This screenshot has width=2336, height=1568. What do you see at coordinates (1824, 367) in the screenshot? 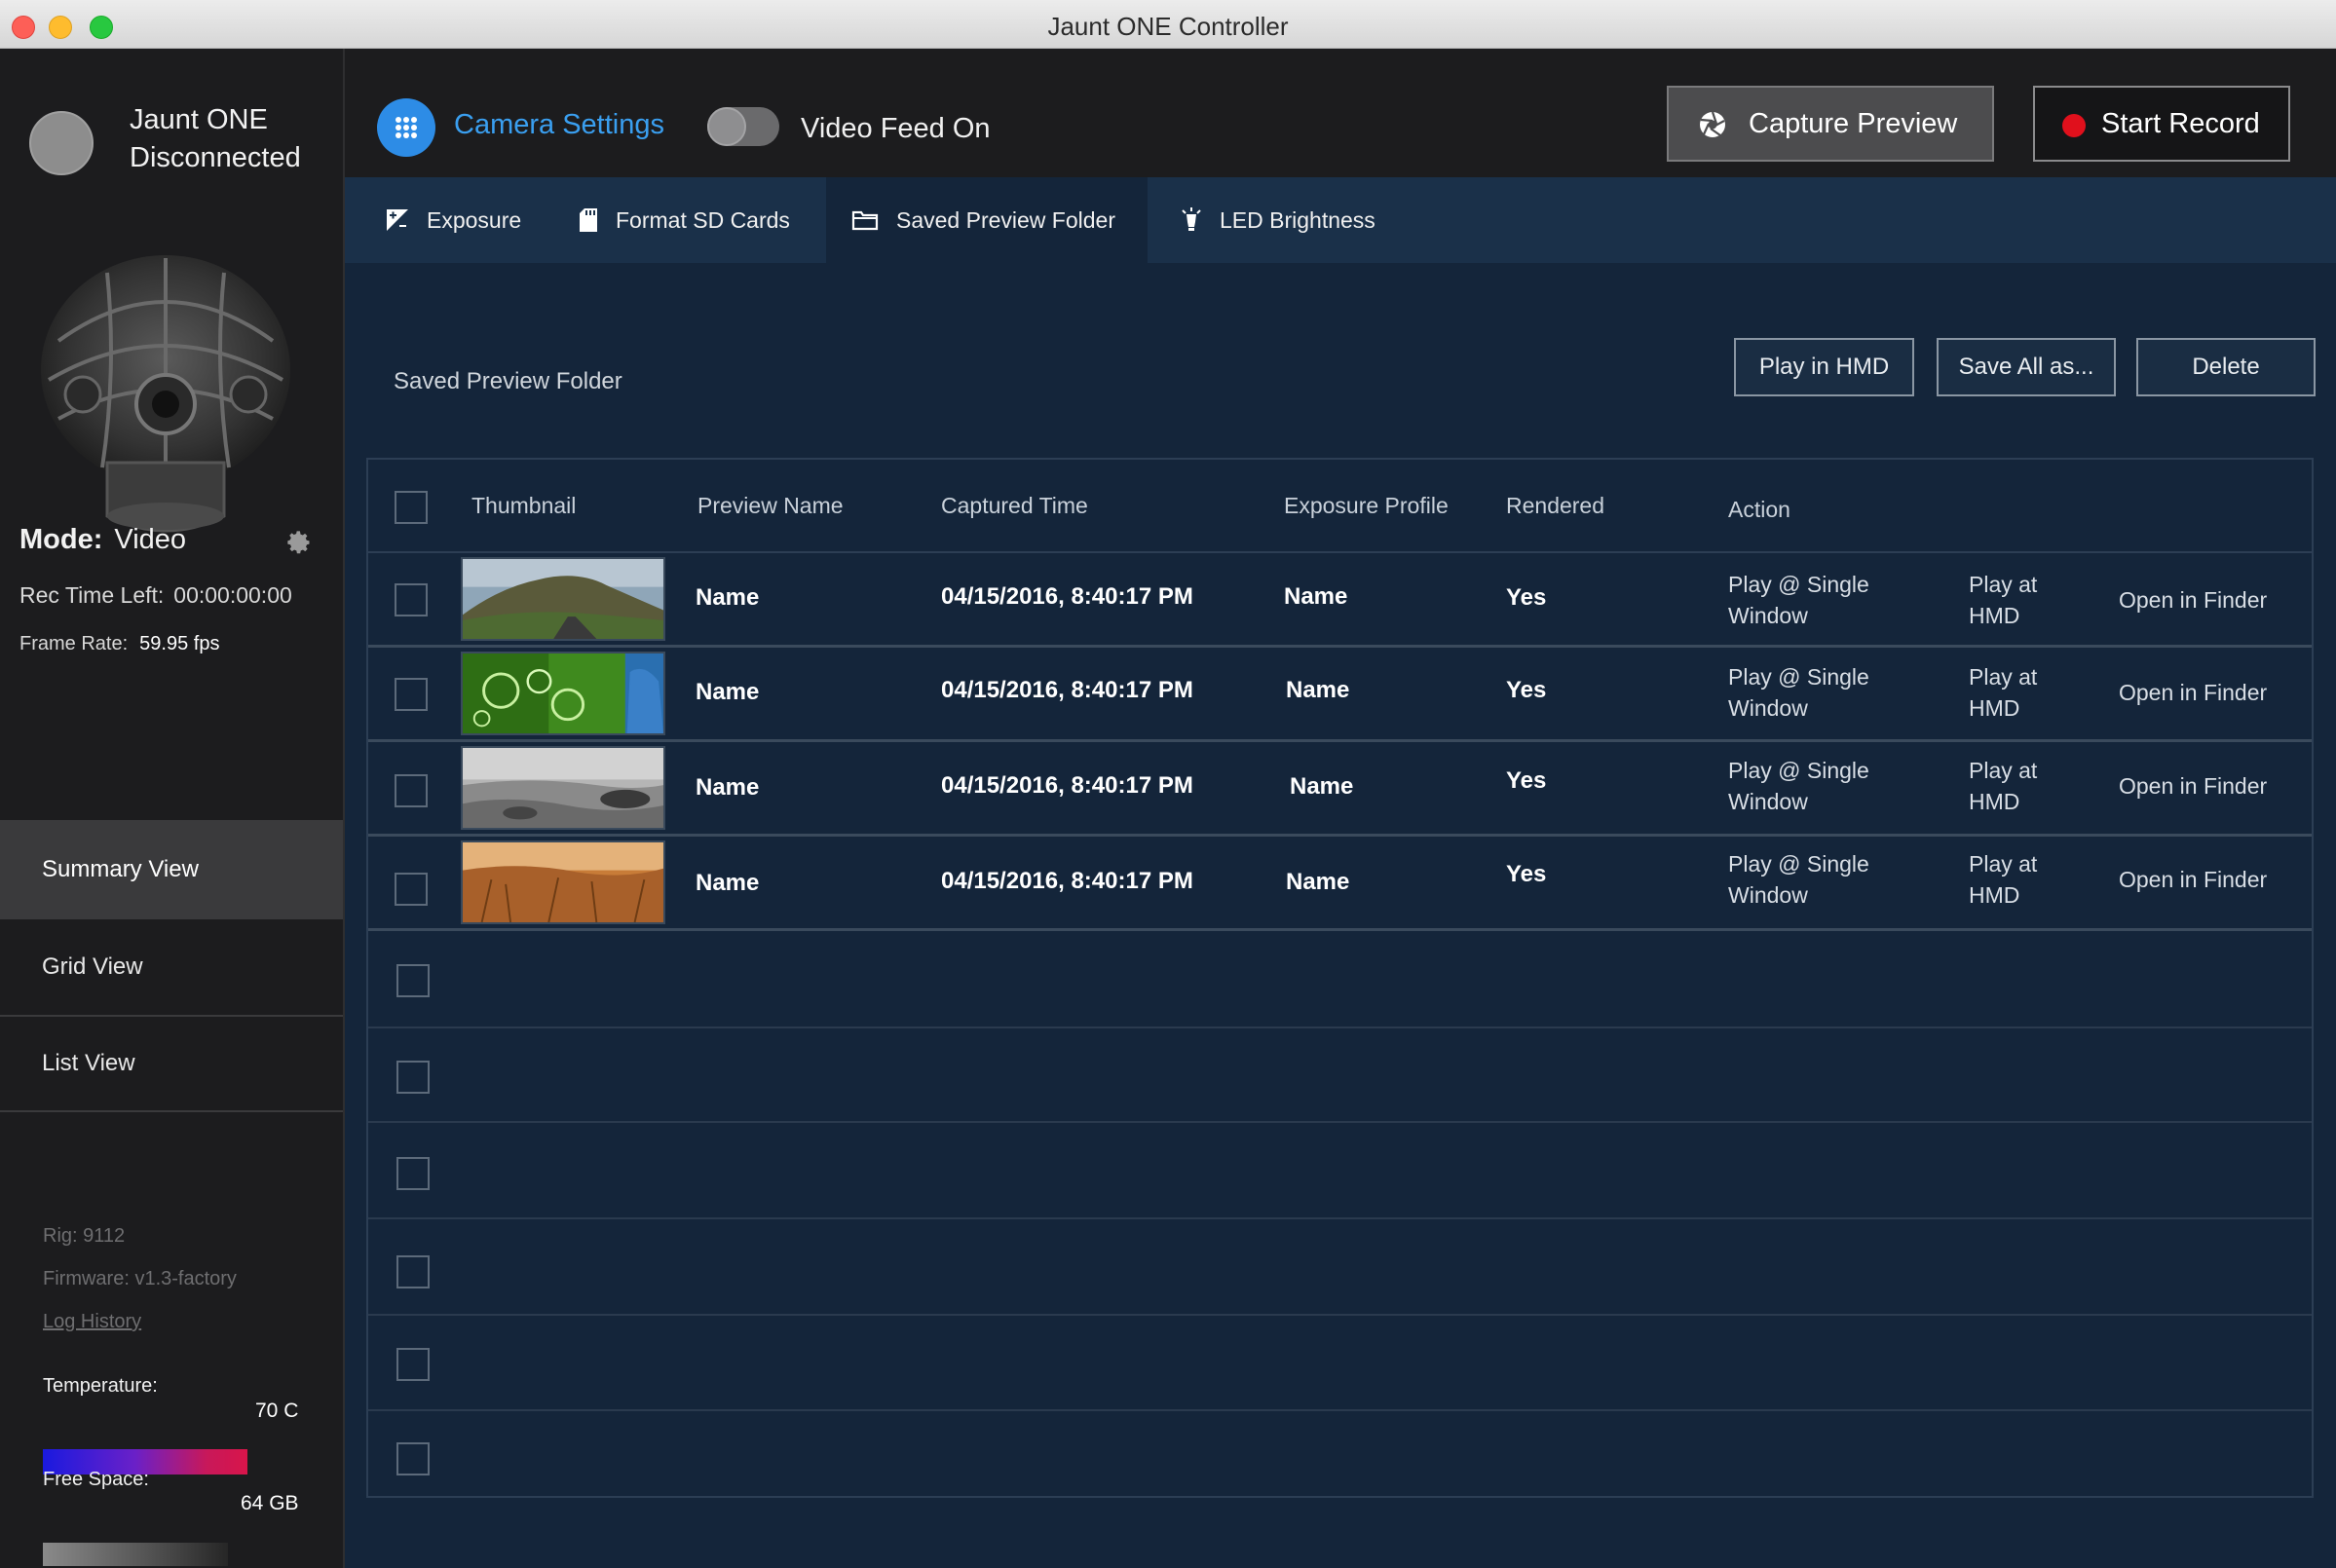
I see `play-in-hmd-button: Play in HMD` at bounding box center [1824, 367].